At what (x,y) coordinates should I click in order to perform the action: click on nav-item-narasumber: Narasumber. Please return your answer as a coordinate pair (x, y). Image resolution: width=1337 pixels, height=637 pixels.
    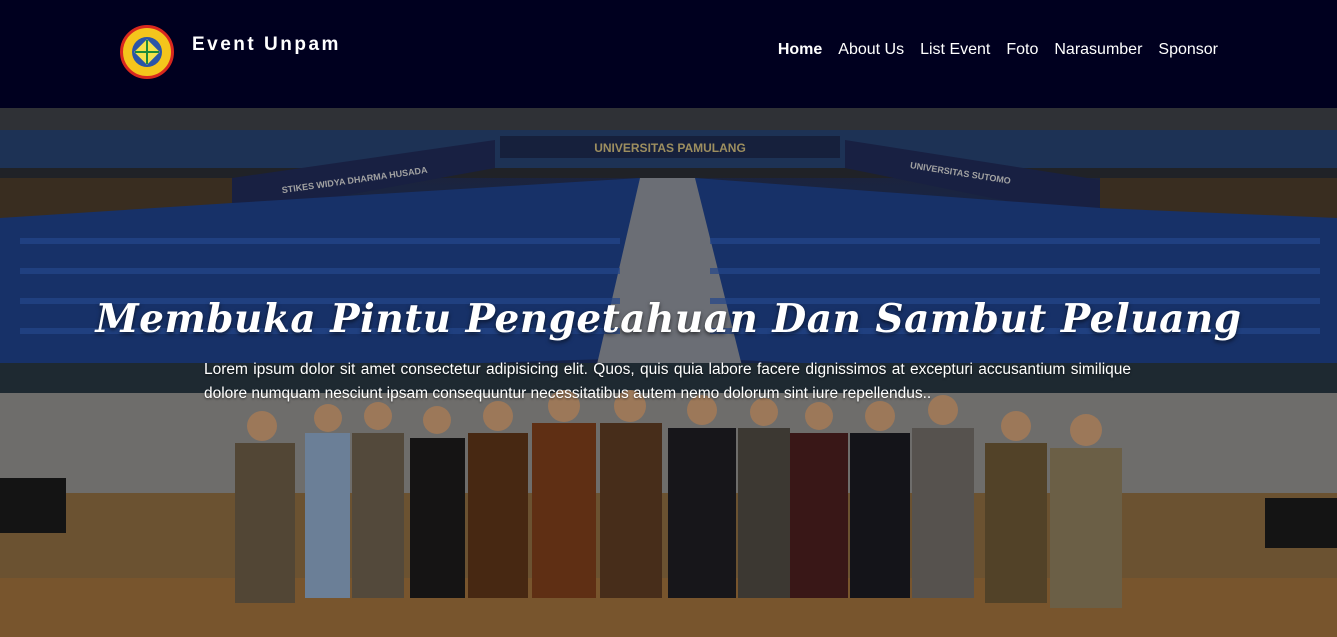
    Looking at the image, I should click on (1098, 50).